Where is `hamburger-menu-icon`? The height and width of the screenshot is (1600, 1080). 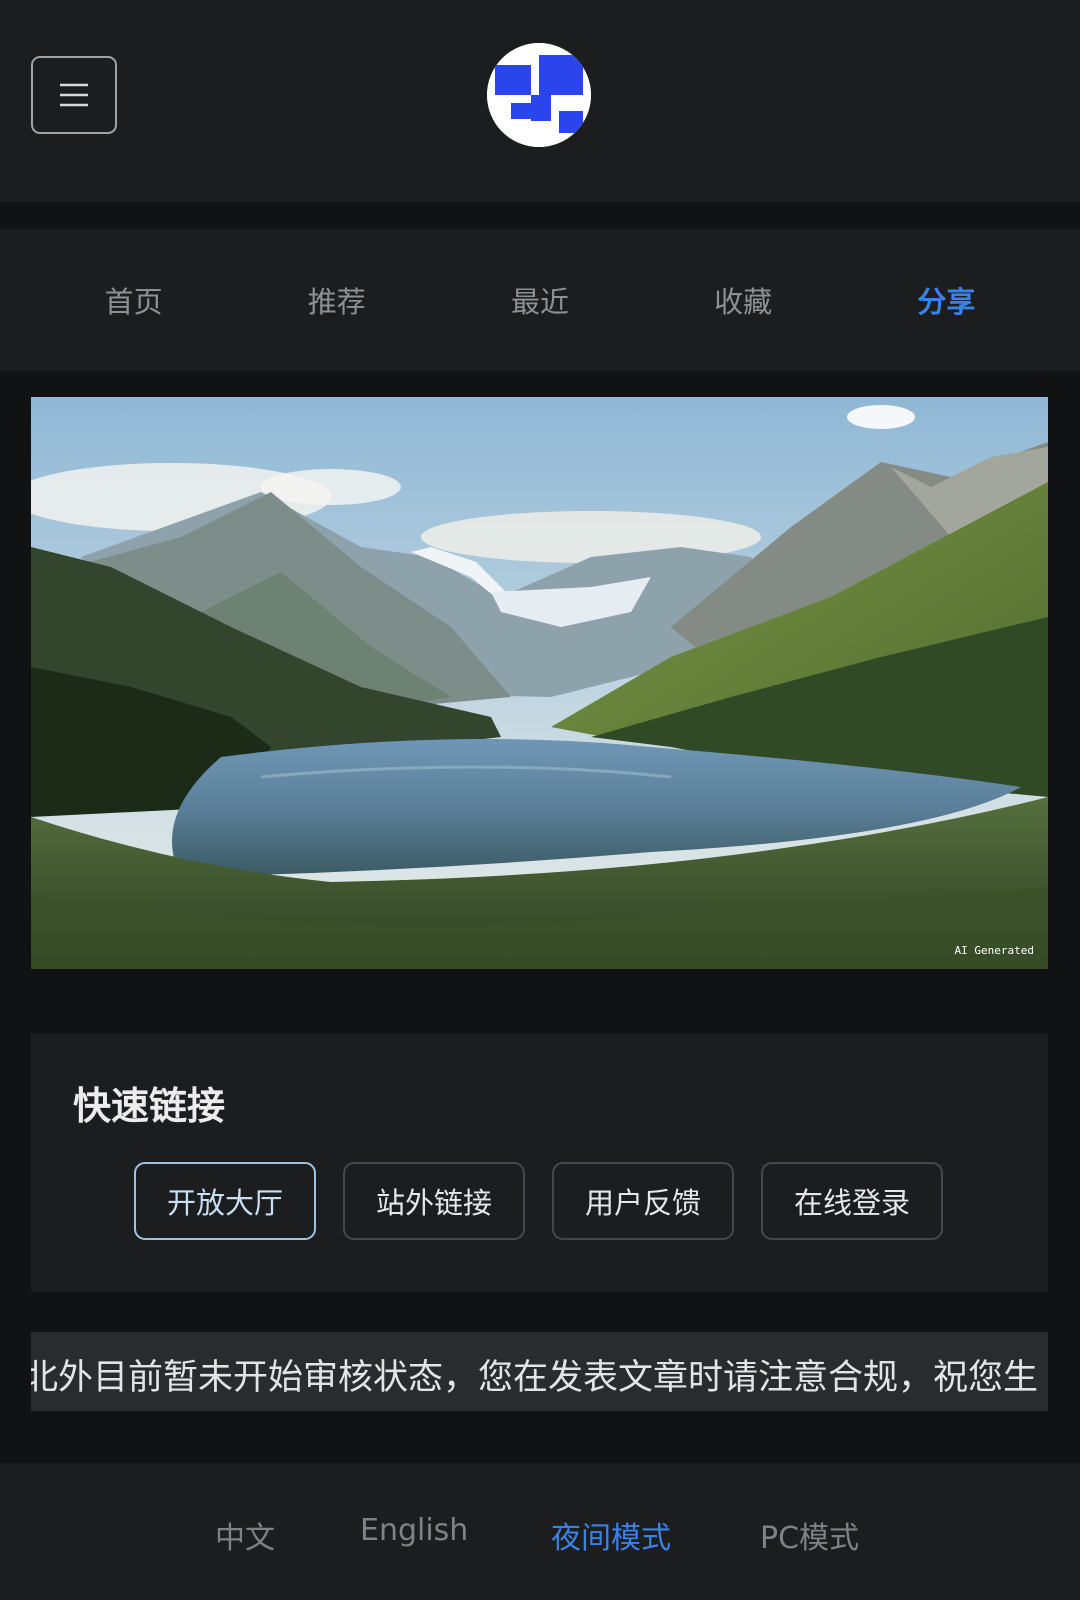 hamburger-menu-icon is located at coordinates (74, 95).